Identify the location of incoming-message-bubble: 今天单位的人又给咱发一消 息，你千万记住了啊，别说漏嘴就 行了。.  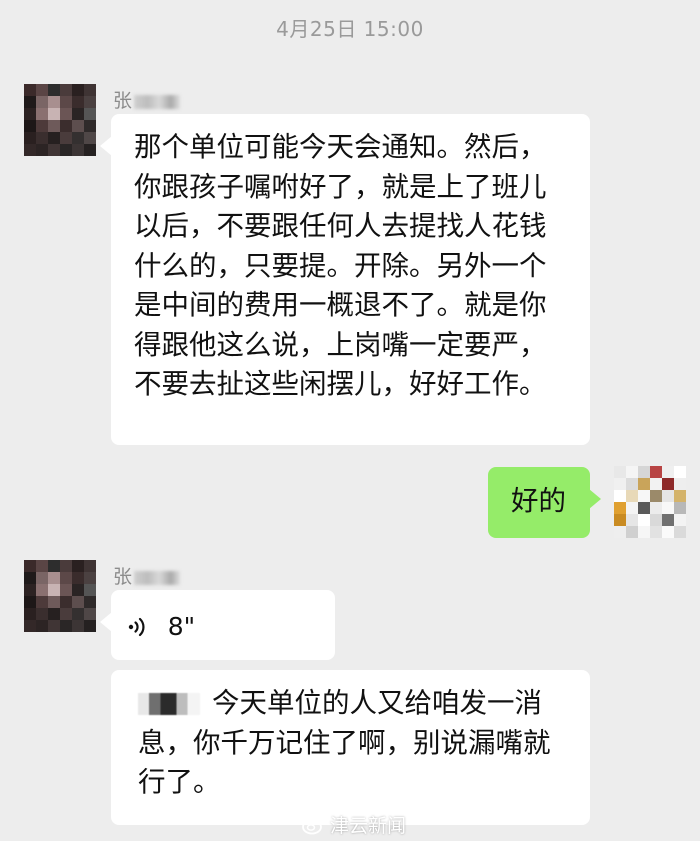
(350, 747).